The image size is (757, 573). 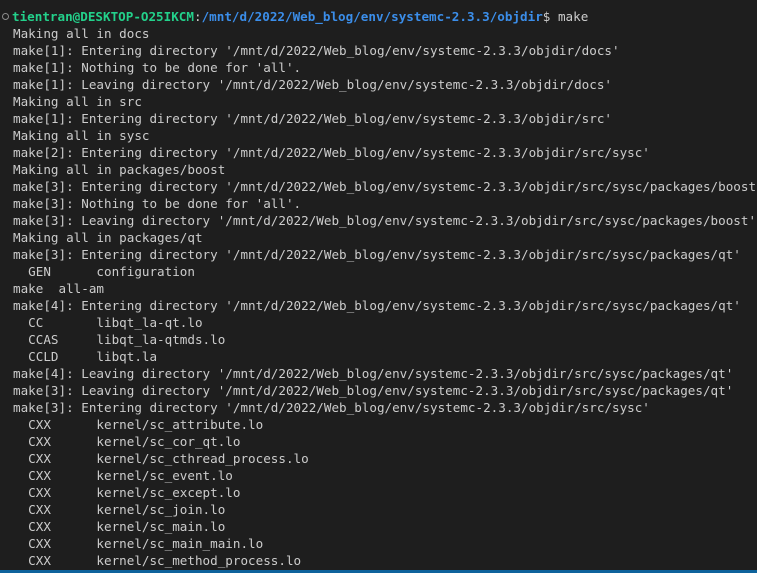 I want to click on output-line: CCAS libqt_la-qtmds.lo, so click(x=119, y=339).